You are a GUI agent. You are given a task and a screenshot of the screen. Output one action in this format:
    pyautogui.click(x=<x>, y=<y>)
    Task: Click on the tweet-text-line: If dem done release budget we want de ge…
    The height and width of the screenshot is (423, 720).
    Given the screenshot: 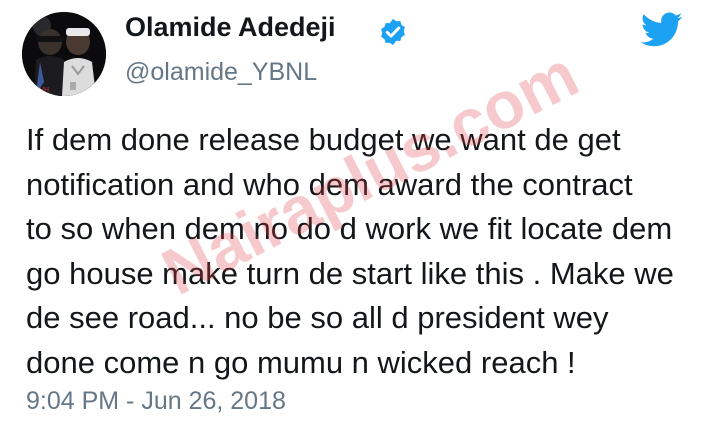 What is the action you would take?
    pyautogui.click(x=323, y=139)
    